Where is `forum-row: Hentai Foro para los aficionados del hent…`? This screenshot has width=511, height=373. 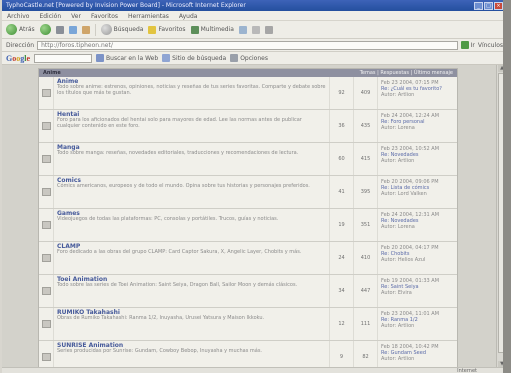
forum-row: Hentai Foro para los aficionados del hent… is located at coordinates (248, 126).